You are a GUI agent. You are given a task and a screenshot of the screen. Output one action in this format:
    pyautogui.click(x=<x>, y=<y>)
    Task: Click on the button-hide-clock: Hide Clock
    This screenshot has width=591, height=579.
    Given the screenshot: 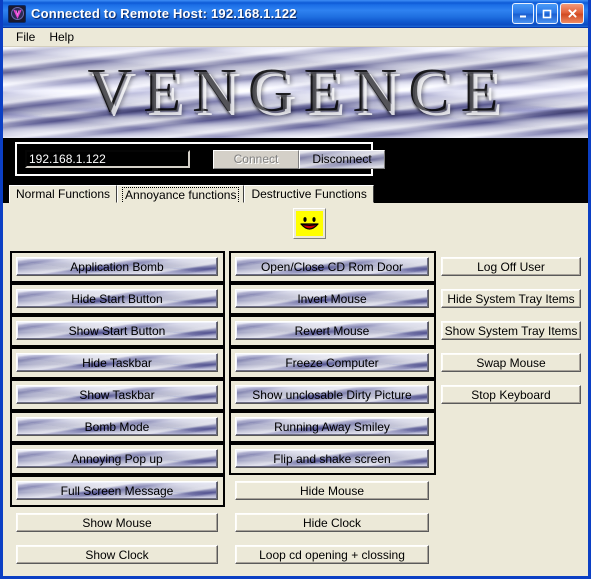 What is the action you would take?
    pyautogui.click(x=332, y=522)
    